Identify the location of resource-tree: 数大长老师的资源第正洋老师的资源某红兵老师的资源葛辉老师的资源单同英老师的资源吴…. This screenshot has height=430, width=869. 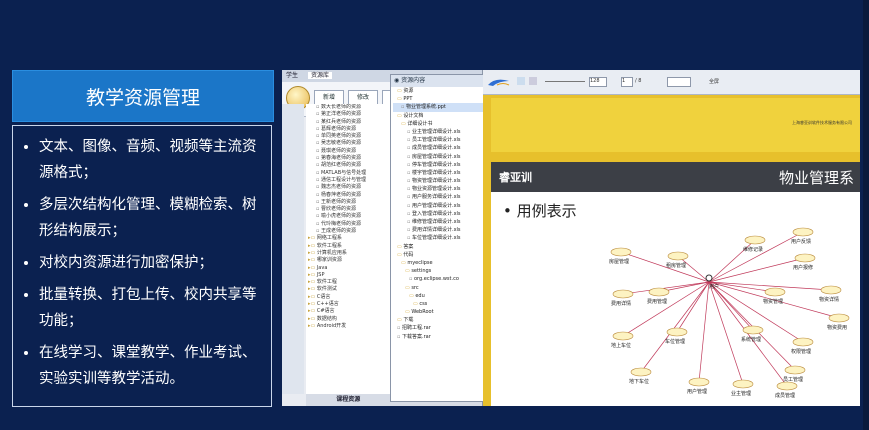
(348, 249).